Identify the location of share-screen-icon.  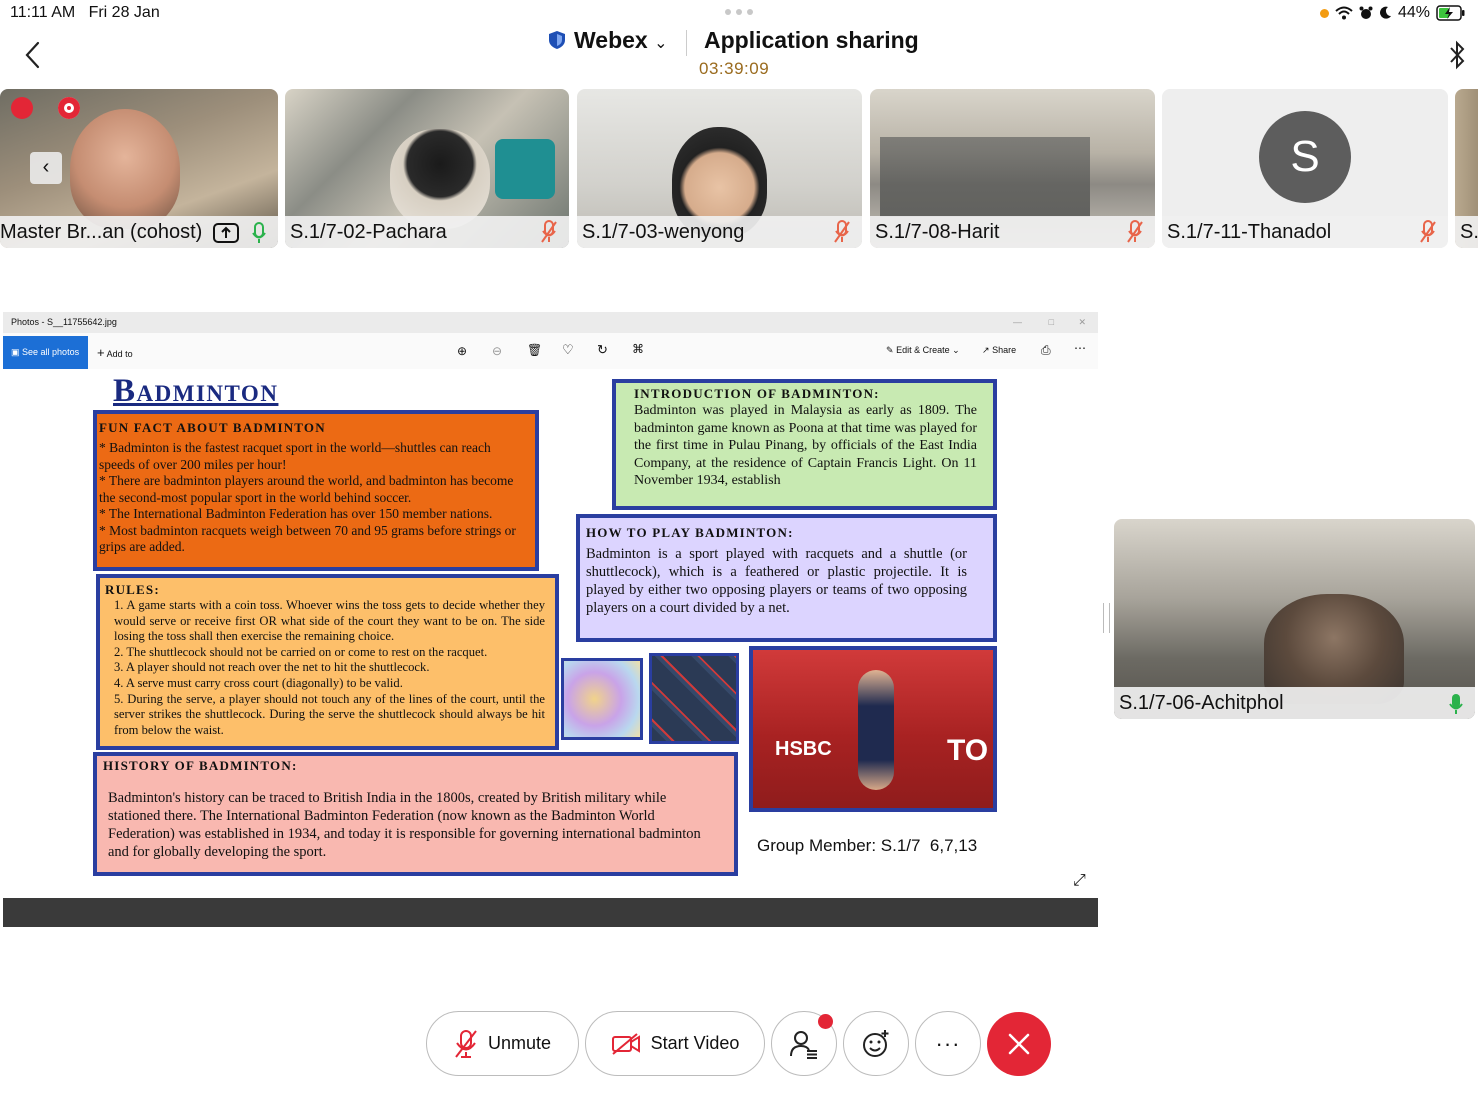
(226, 233).